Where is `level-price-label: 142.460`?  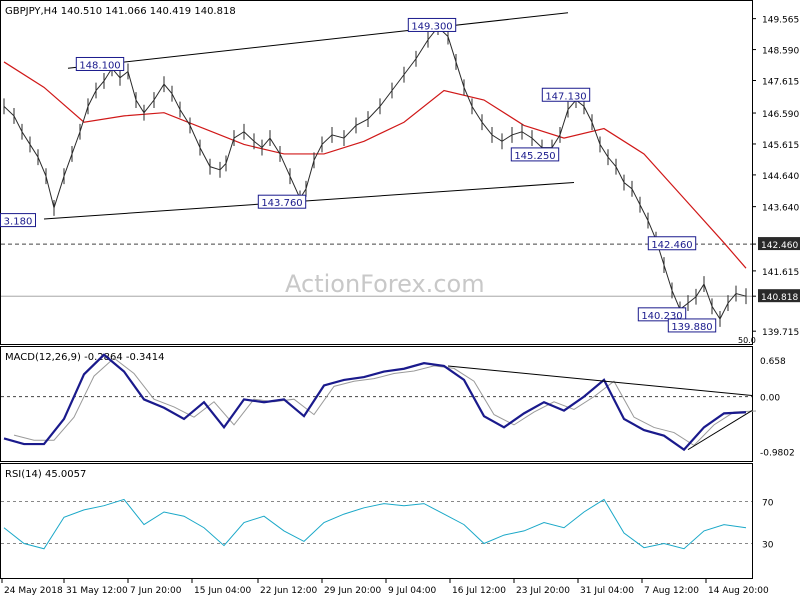 level-price-label: 142.460 is located at coordinates (779, 246).